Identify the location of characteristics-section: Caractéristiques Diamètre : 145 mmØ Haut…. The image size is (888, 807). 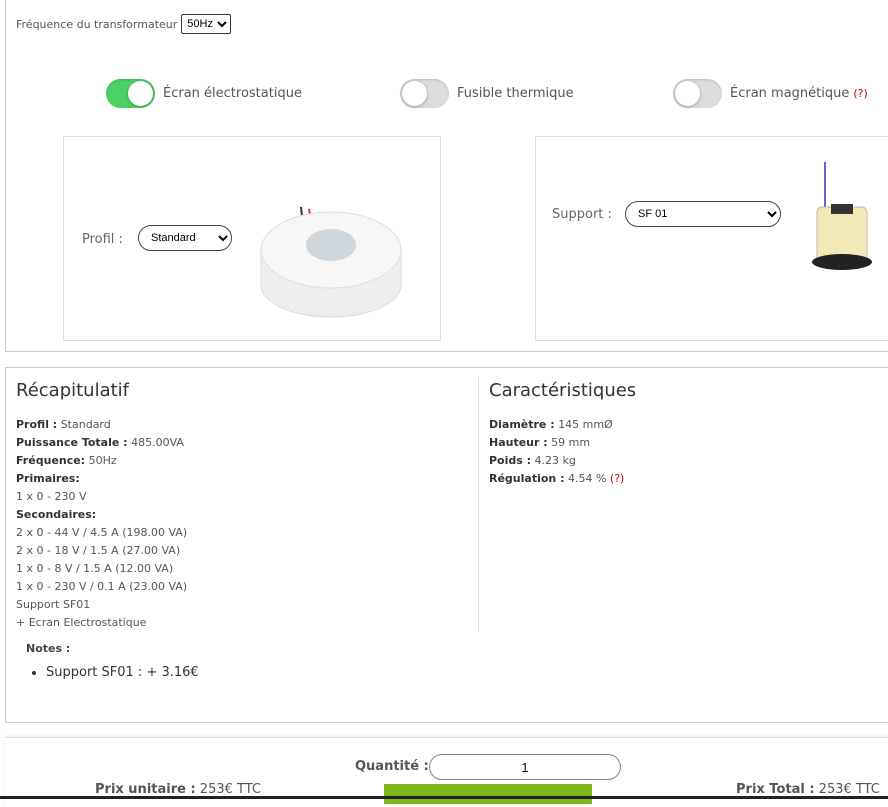
(563, 432).